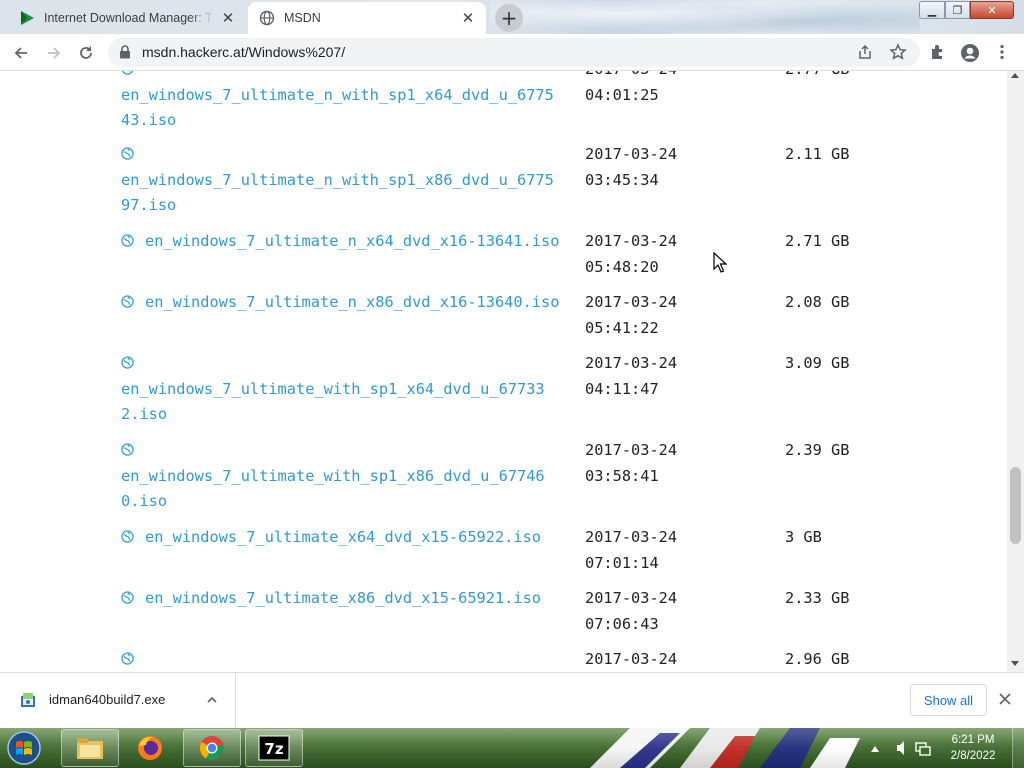 The height and width of the screenshot is (768, 1024). I want to click on tab-idm: Internet Download Manager: The ✕, so click(127, 18).